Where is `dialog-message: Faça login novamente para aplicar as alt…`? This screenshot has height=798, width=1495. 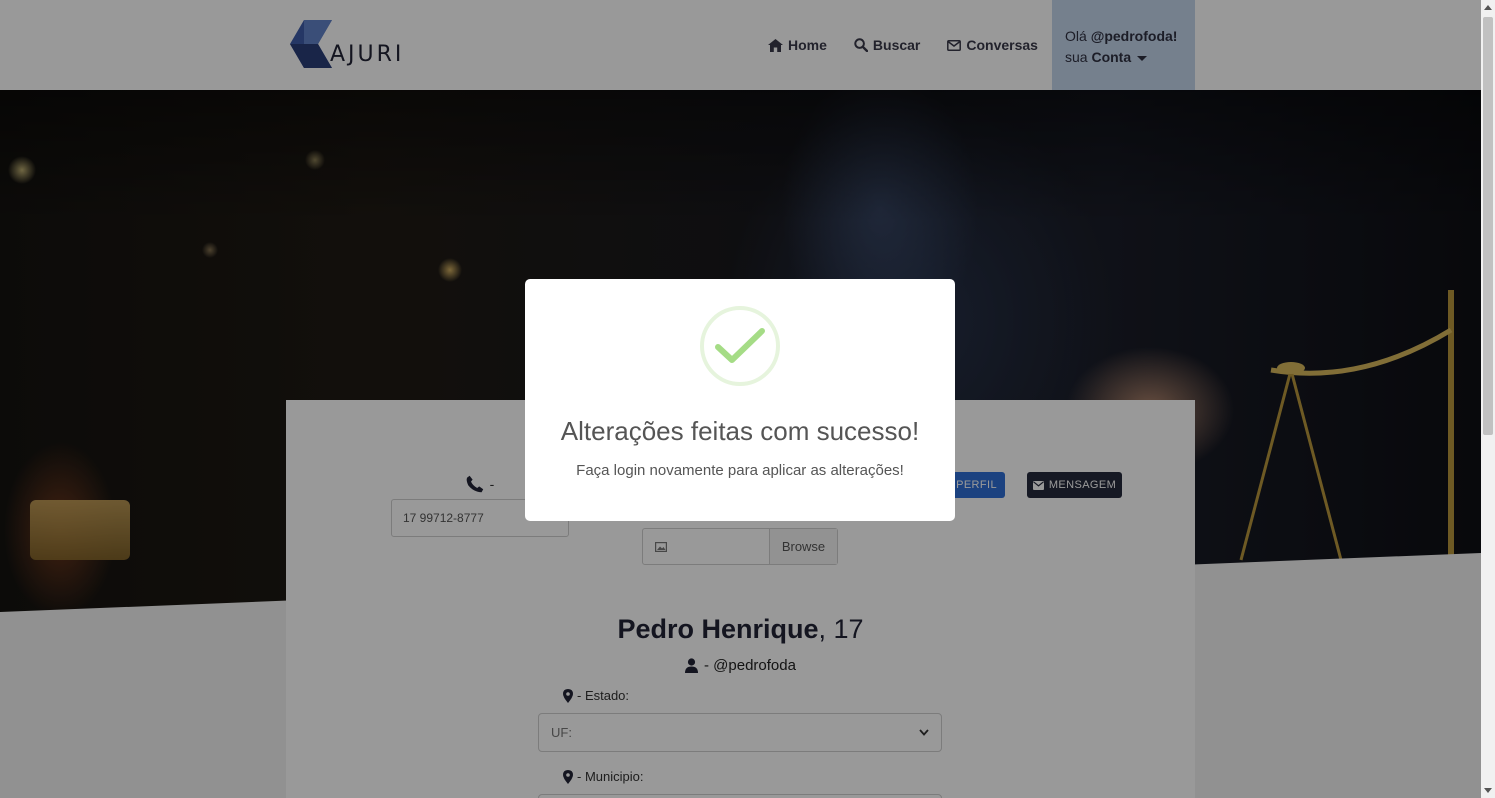
dialog-message: Faça login novamente para aplicar as alt… is located at coordinates (740, 470).